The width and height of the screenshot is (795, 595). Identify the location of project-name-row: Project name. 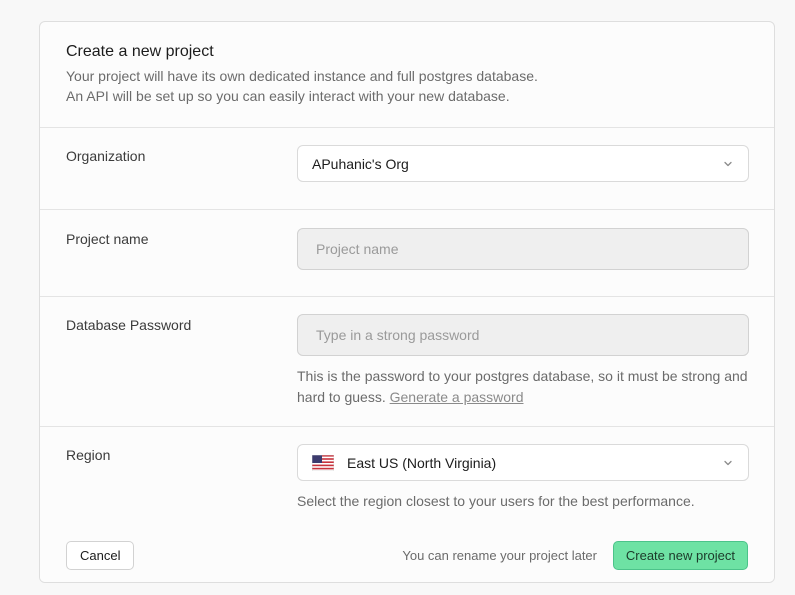
(407, 253).